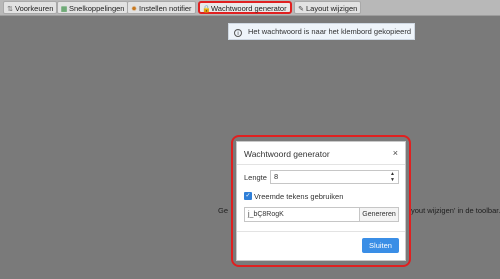 This screenshot has height=279, width=500. Describe the element at coordinates (10, 9) in the screenshot. I see `sliders-icon: ⇅` at that location.